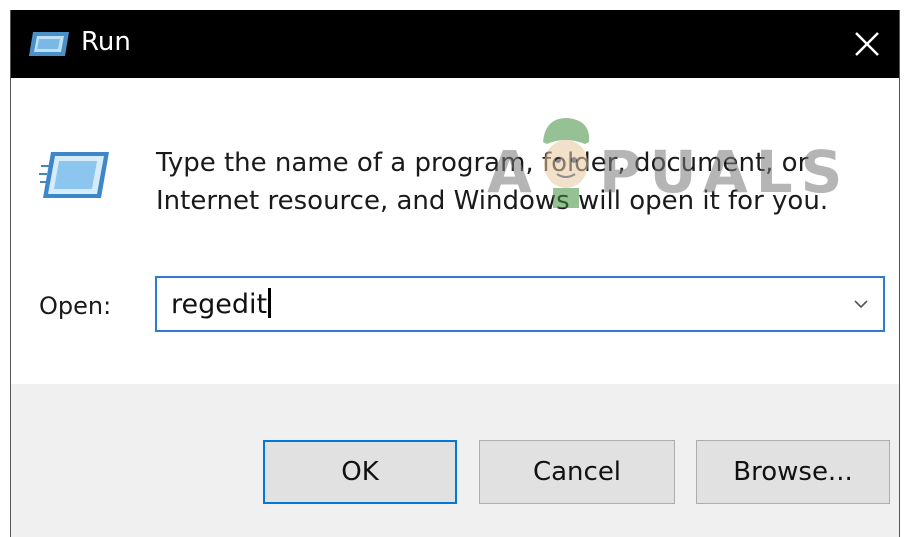 The width and height of the screenshot is (908, 537). I want to click on text-caret, so click(270, 303).